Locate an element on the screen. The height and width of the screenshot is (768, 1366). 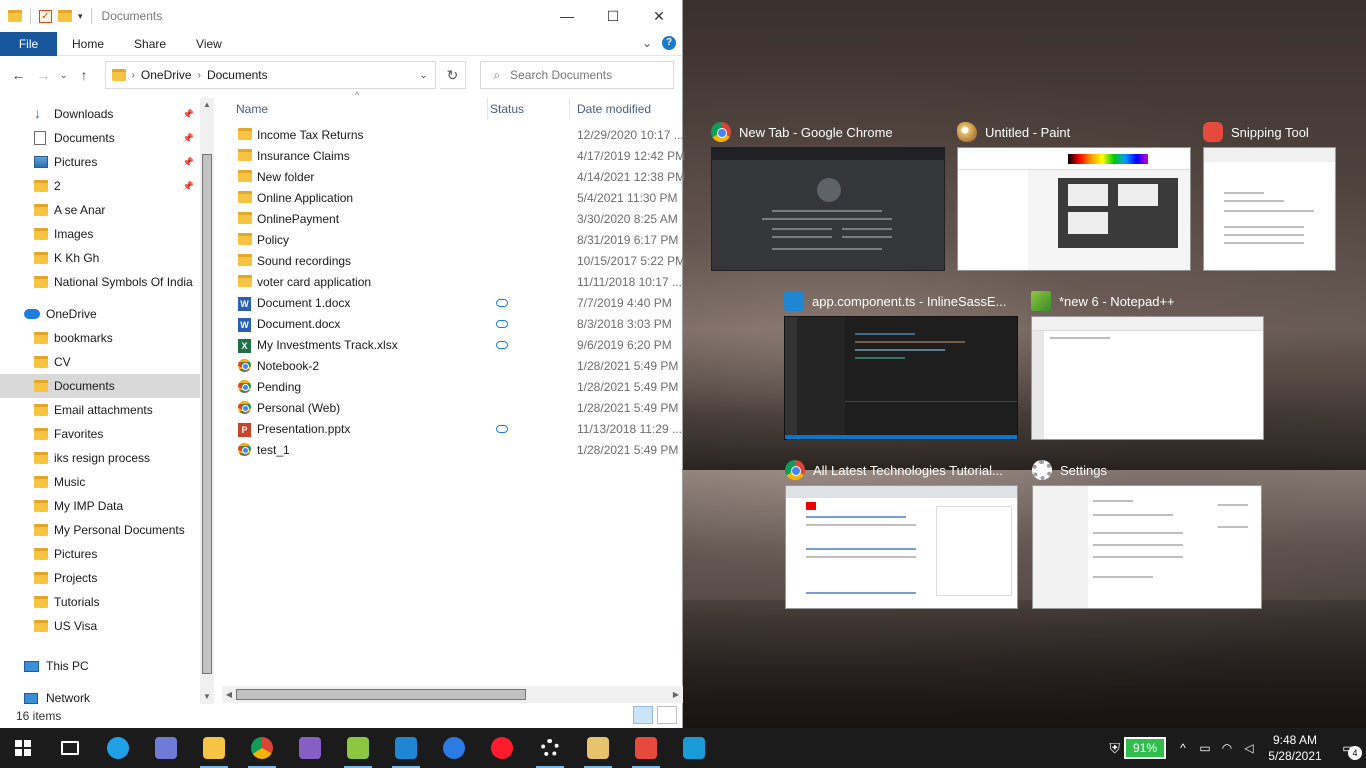
taskview-thumb-settings is located at coordinates (1147, 547).